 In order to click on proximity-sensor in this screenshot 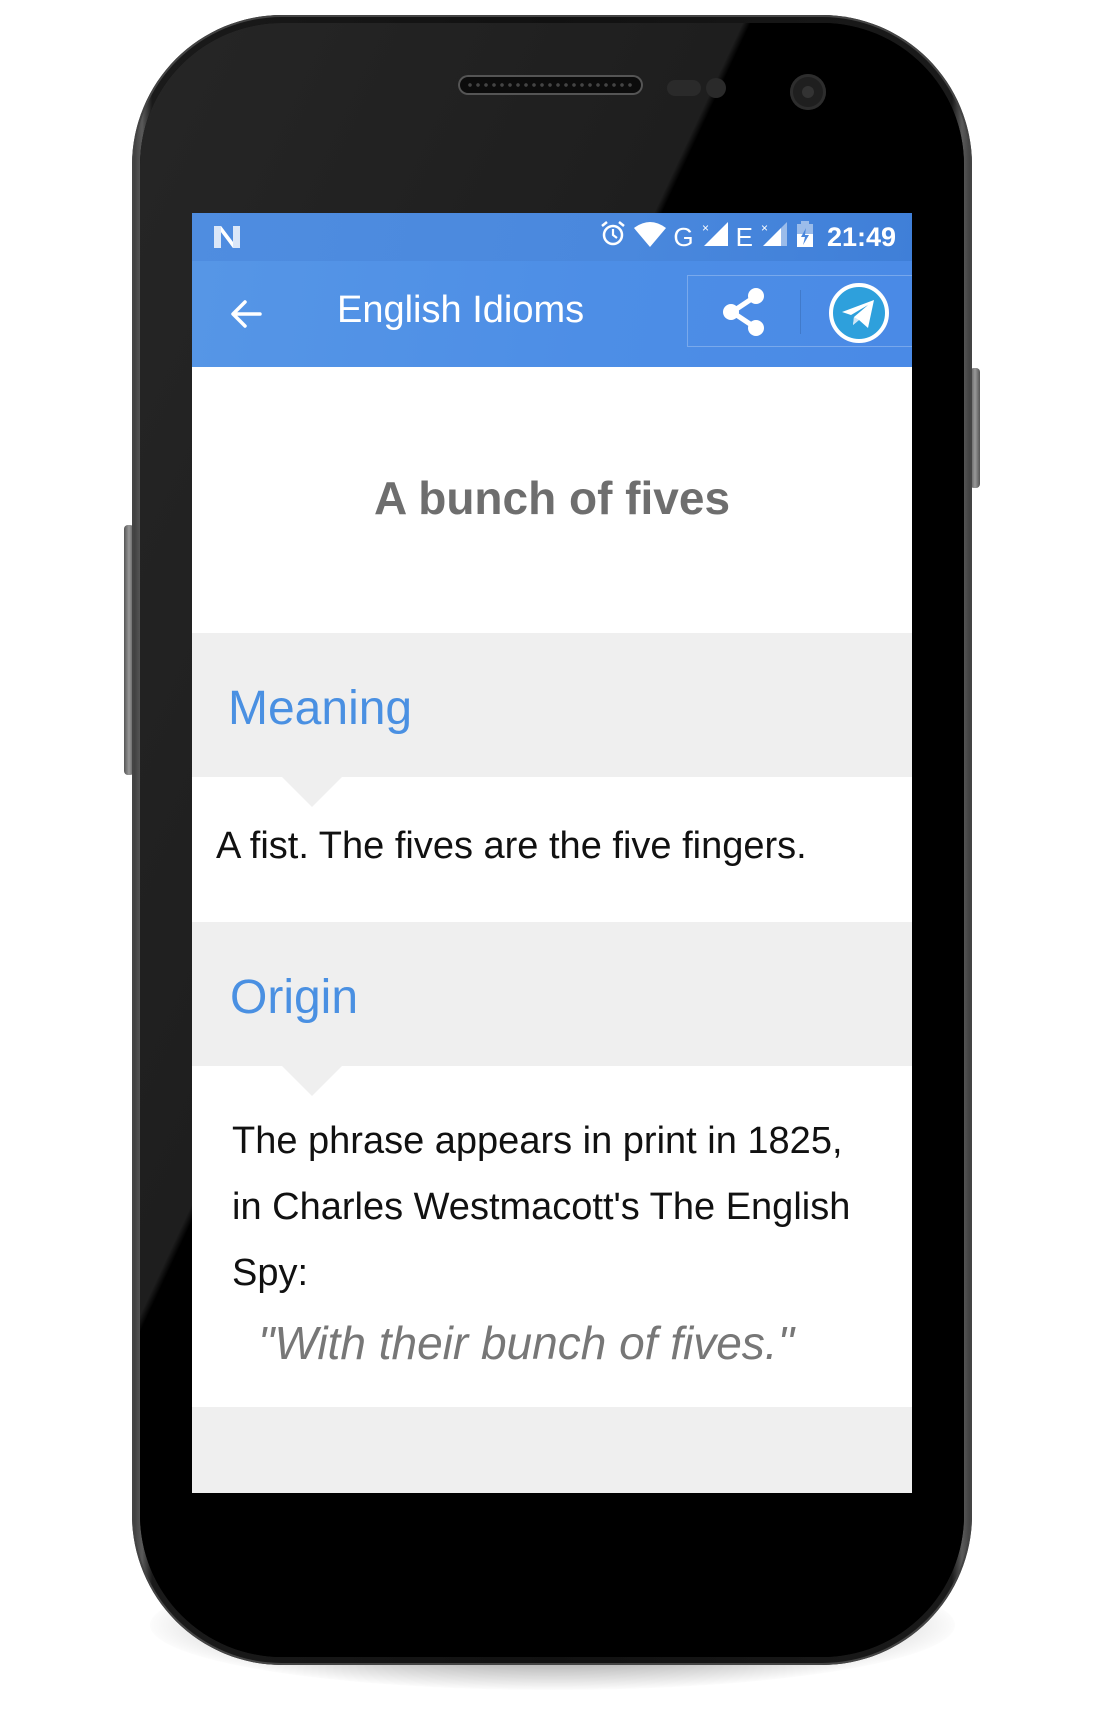, I will do `click(684, 88)`.